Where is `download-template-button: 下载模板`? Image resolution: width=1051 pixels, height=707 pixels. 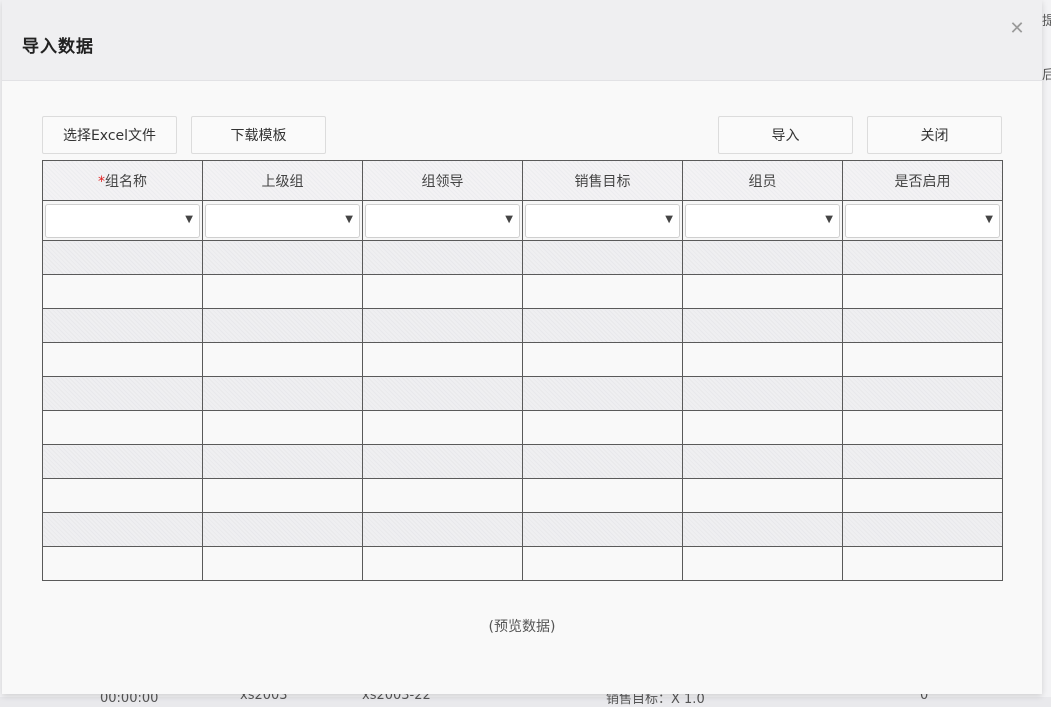 download-template-button: 下载模板 is located at coordinates (258, 135).